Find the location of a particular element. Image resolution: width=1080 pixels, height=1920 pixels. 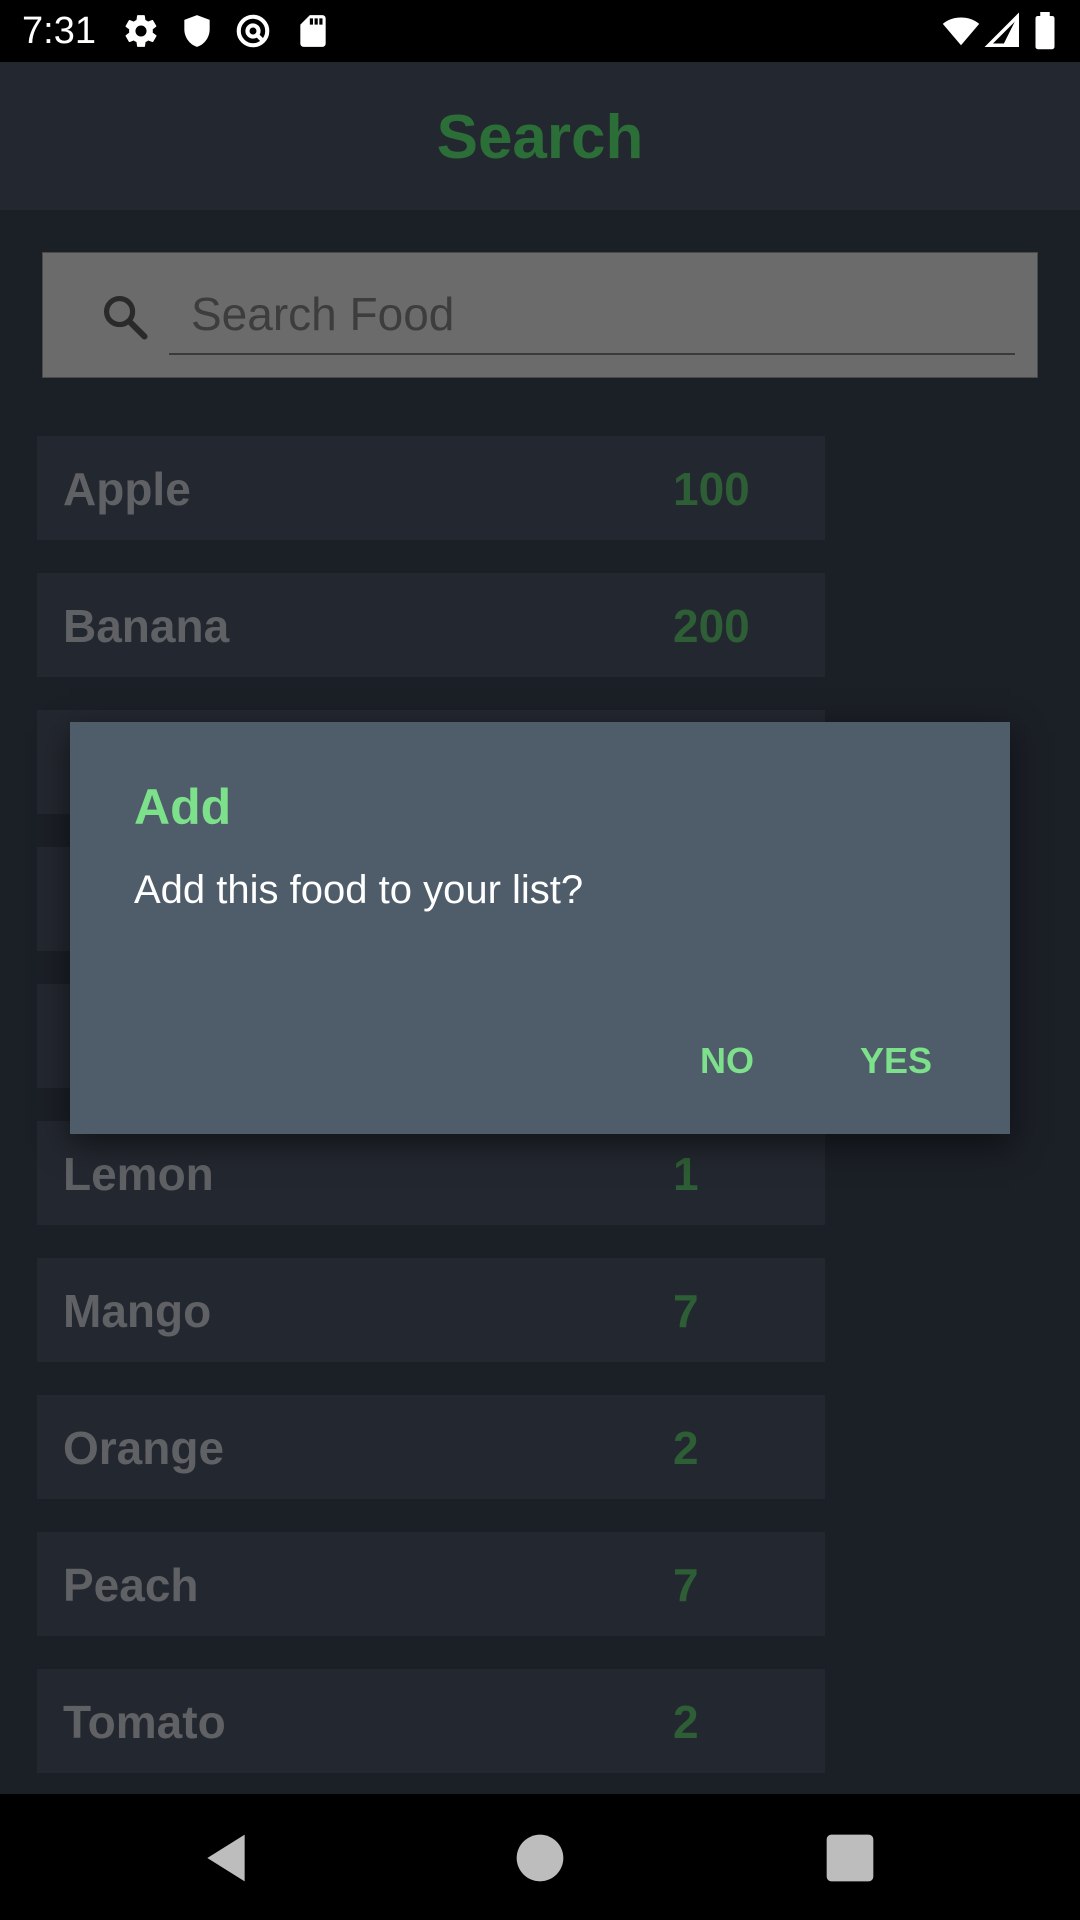

status-bar: 7:31 is located at coordinates (540, 31).